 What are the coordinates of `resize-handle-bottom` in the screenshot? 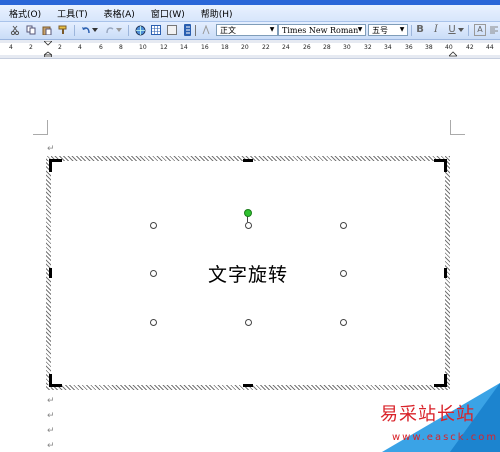 It's located at (248, 322).